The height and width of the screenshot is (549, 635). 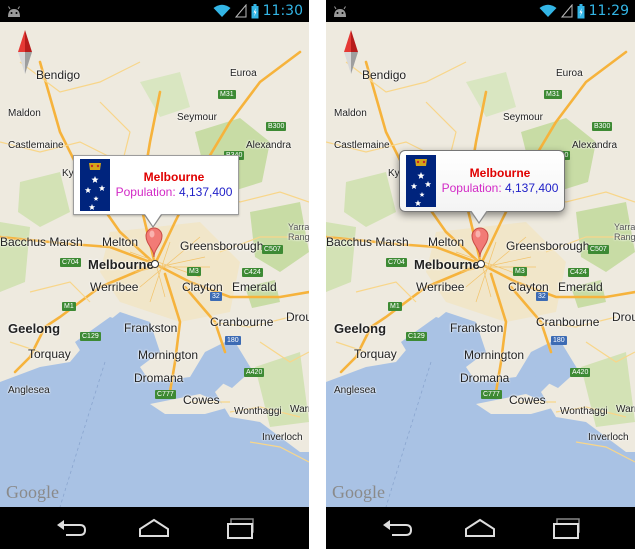 I want to click on android-debug-icon, so click(x=14, y=11).